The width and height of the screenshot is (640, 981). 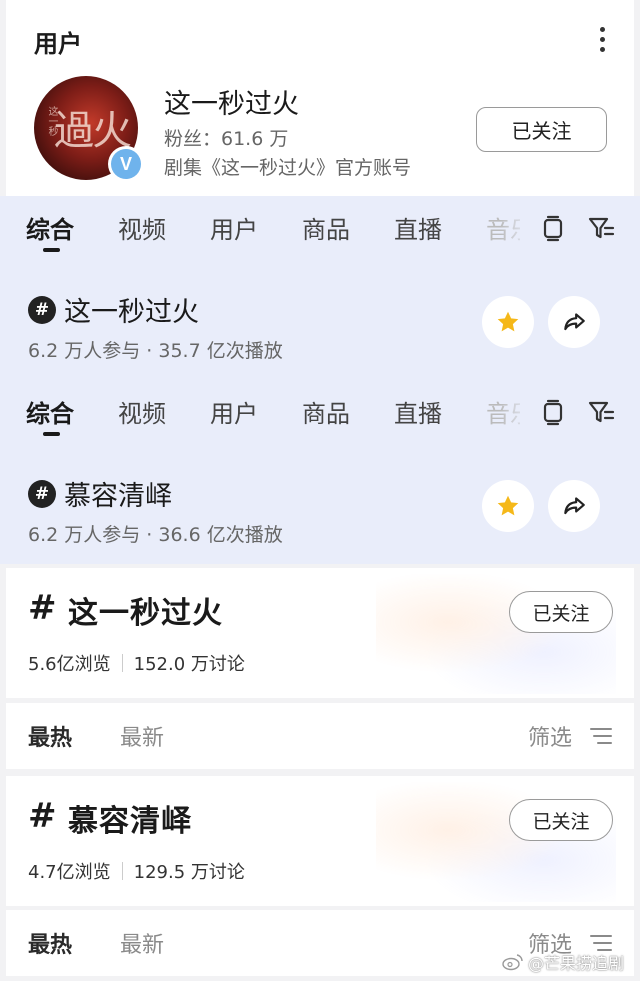 I want to click on watermark-text: @芒果捞追剧, so click(x=576, y=963).